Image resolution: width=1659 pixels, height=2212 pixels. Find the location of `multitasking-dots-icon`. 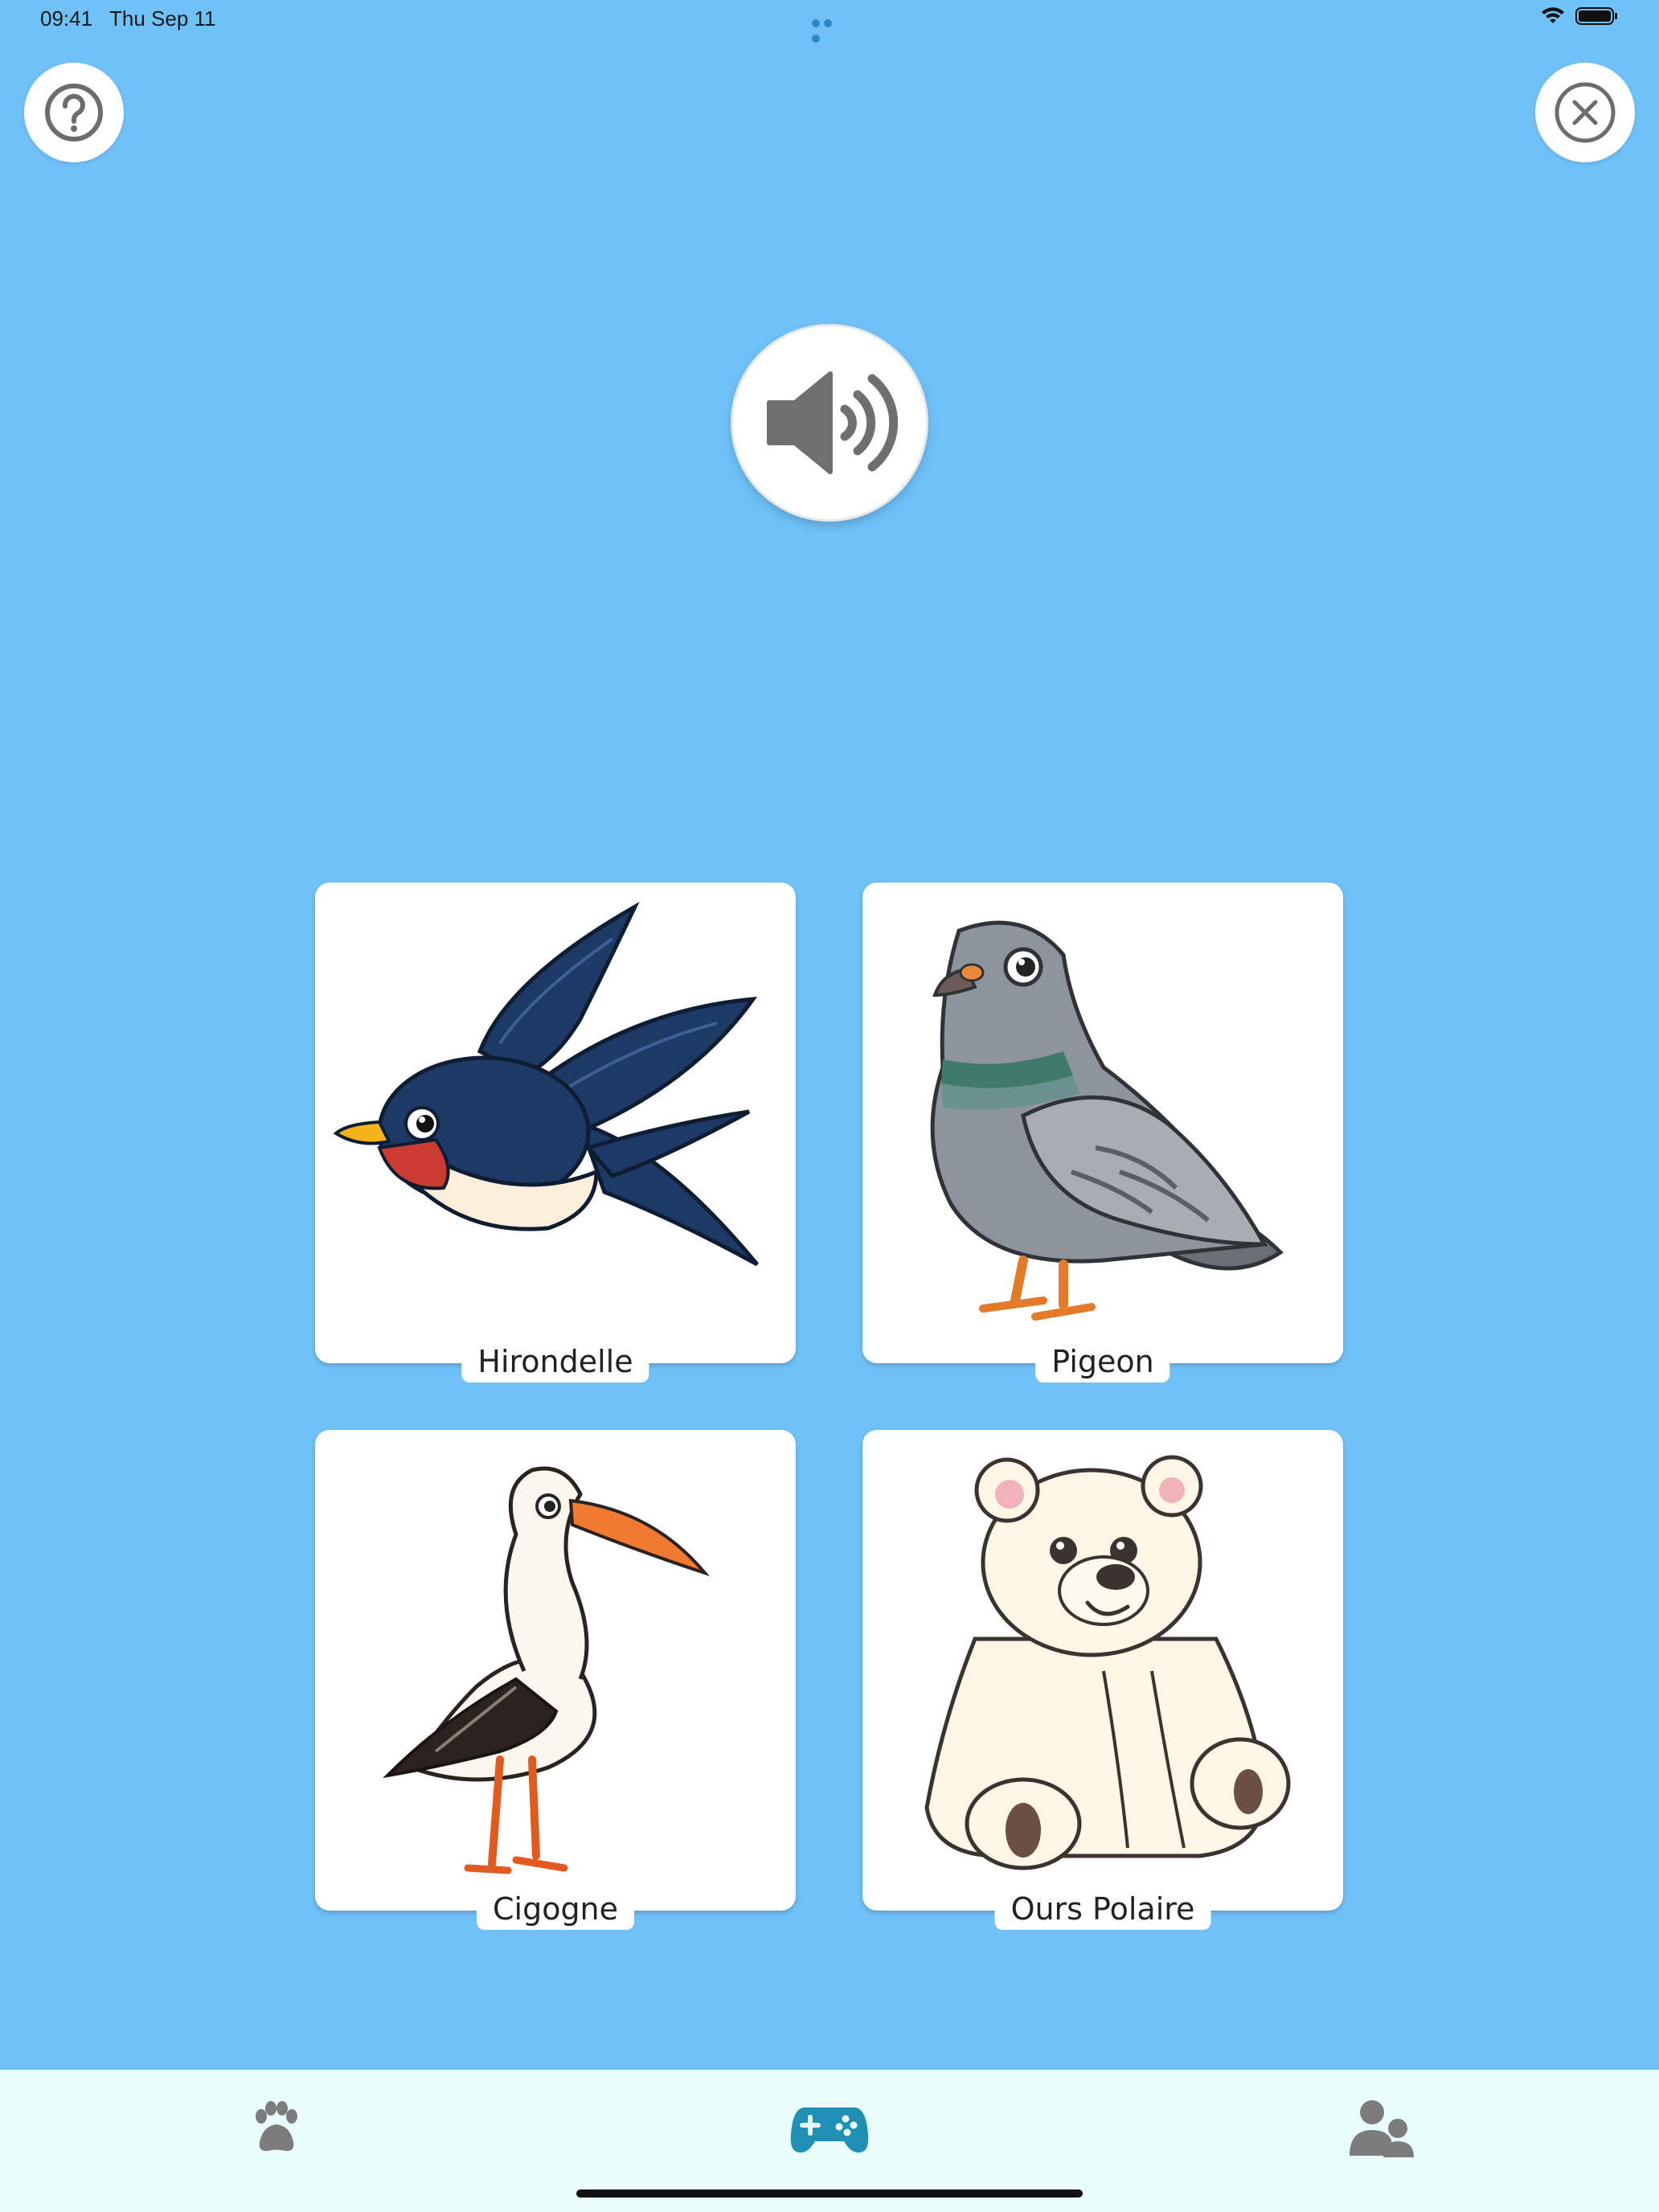

multitasking-dots-icon is located at coordinates (829, 29).